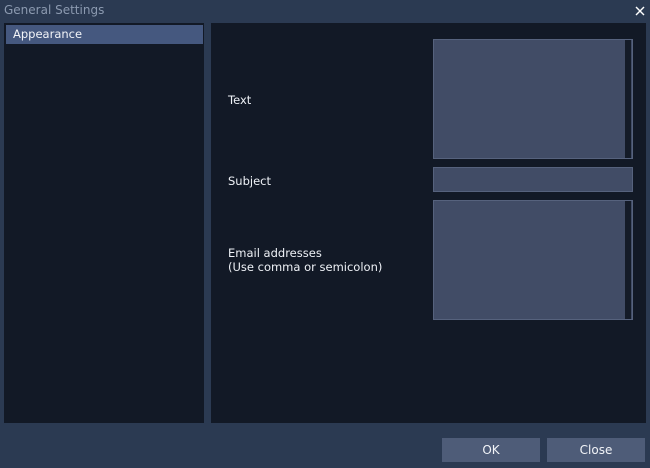  I want to click on subject-field, so click(533, 179).